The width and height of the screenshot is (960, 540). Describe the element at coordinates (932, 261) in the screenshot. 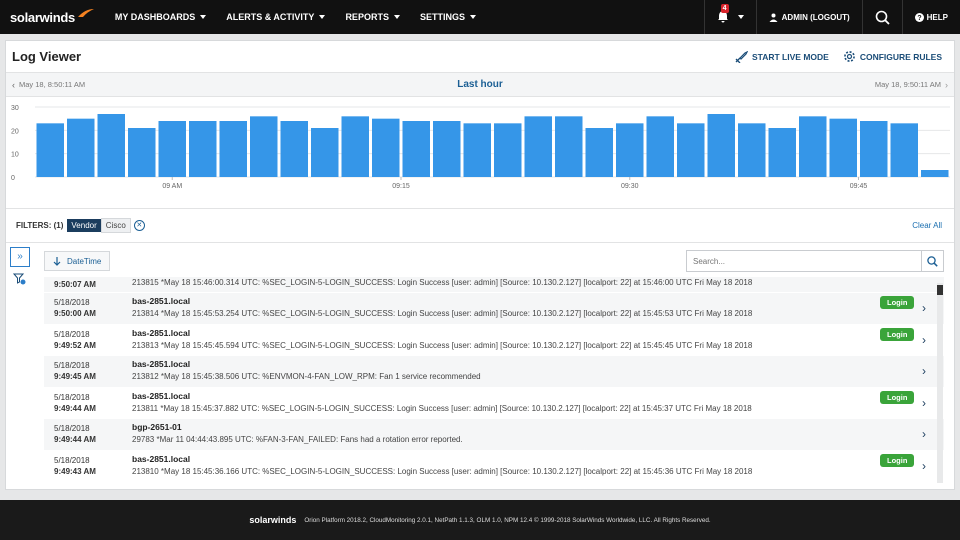

I see `search-submit-button` at that location.